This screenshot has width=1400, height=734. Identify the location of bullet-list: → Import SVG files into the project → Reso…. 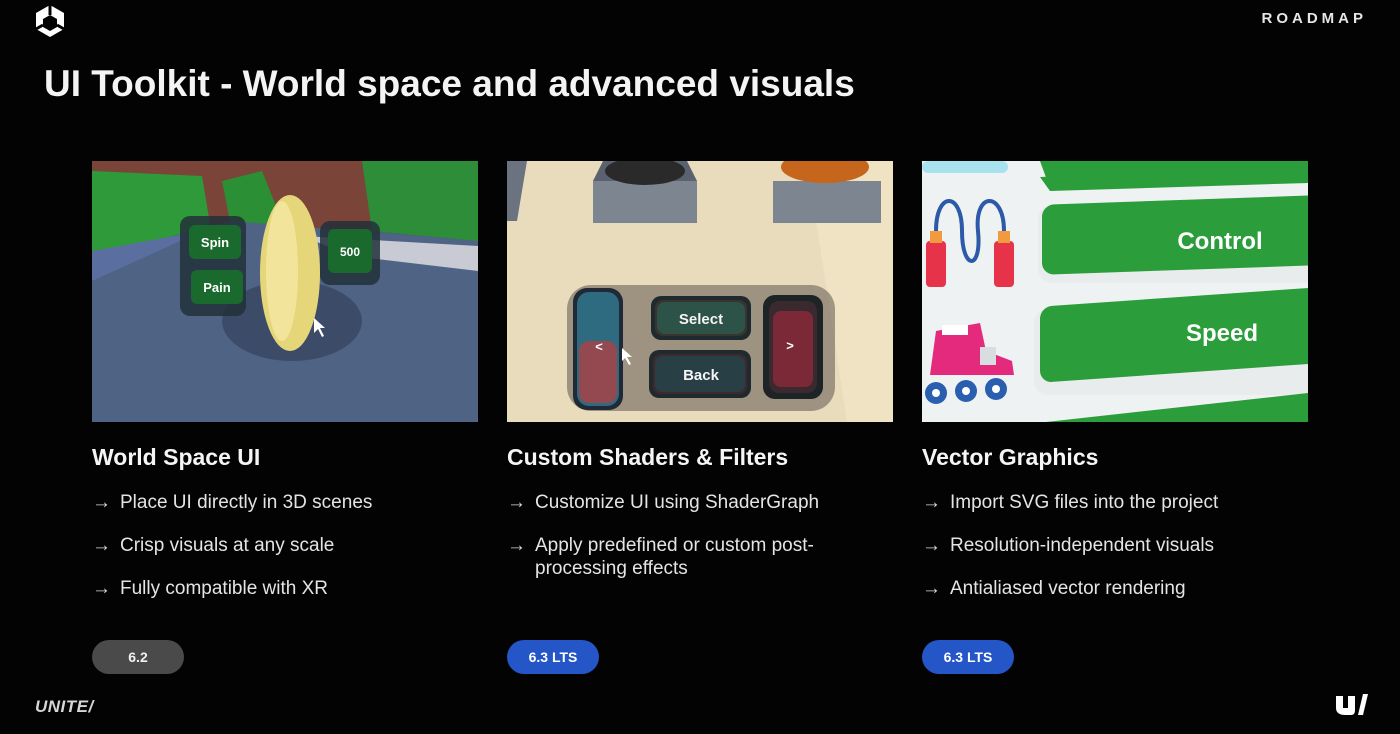
(1116, 545).